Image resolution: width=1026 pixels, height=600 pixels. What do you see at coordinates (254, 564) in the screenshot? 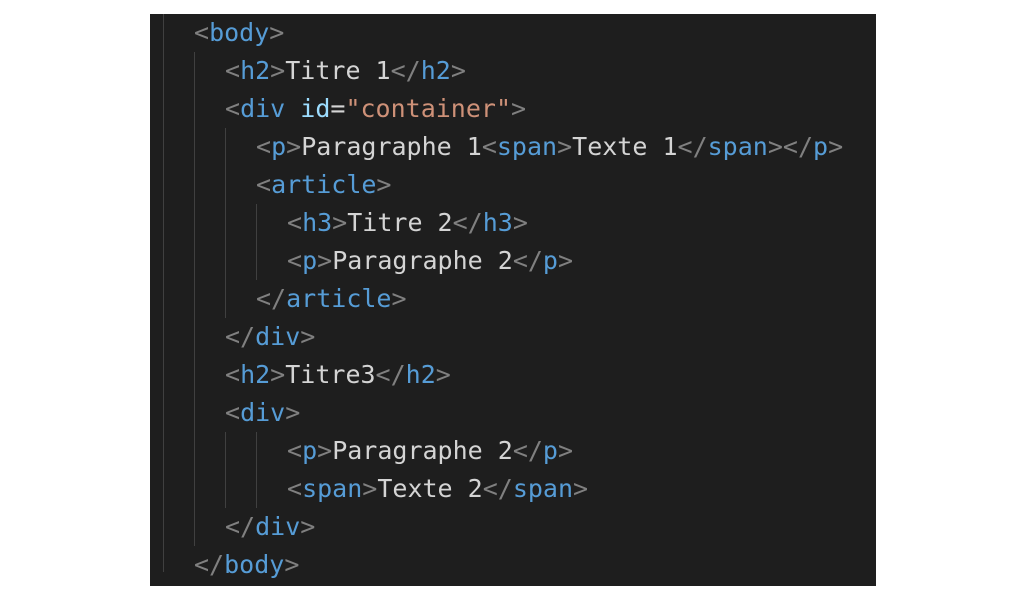
I see `code-token-tag: body` at bounding box center [254, 564].